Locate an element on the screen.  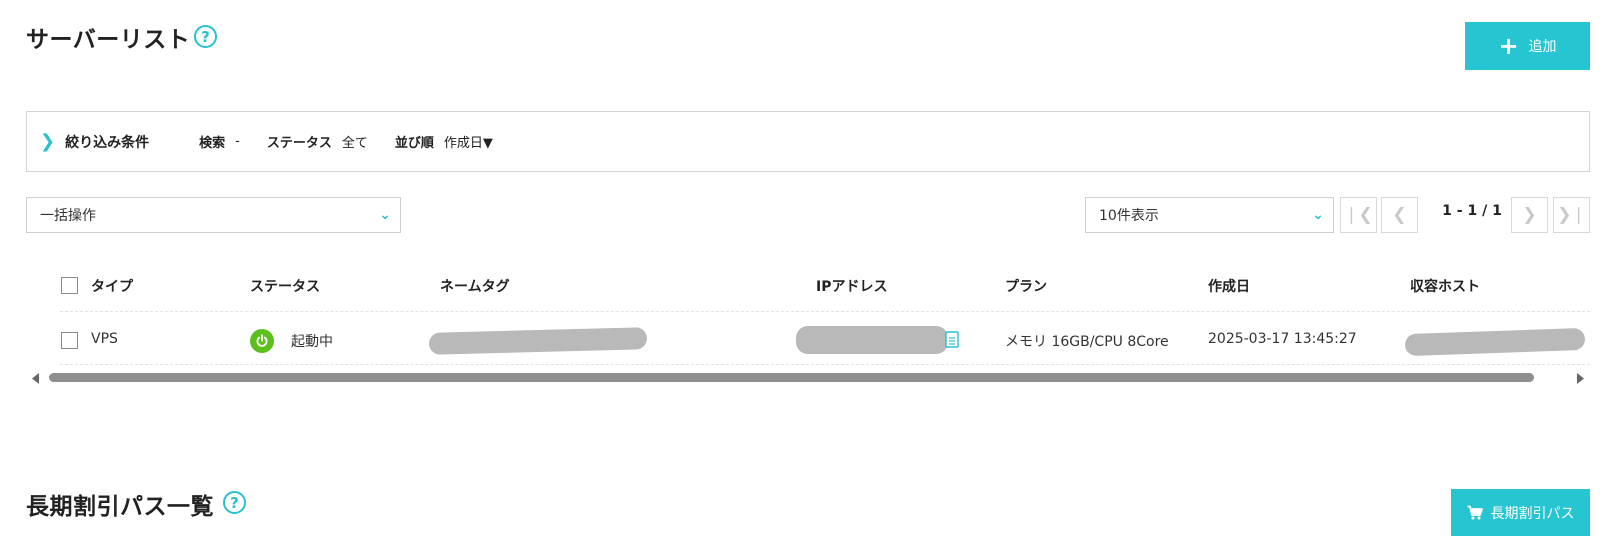
plus-icon: + is located at coordinates (1508, 46).